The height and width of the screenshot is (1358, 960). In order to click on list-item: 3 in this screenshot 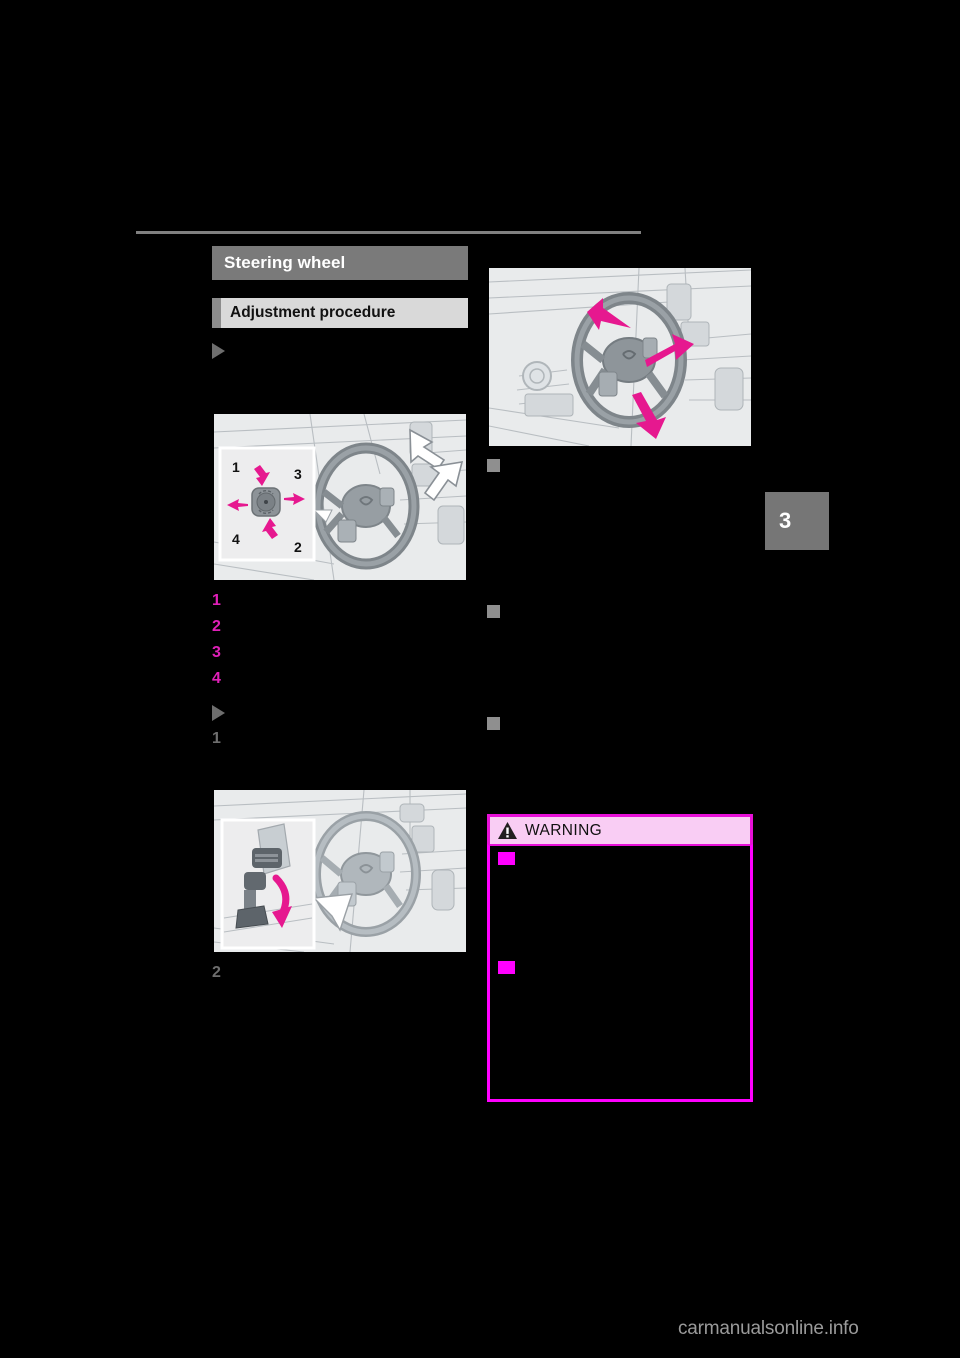, I will do `click(340, 653)`.